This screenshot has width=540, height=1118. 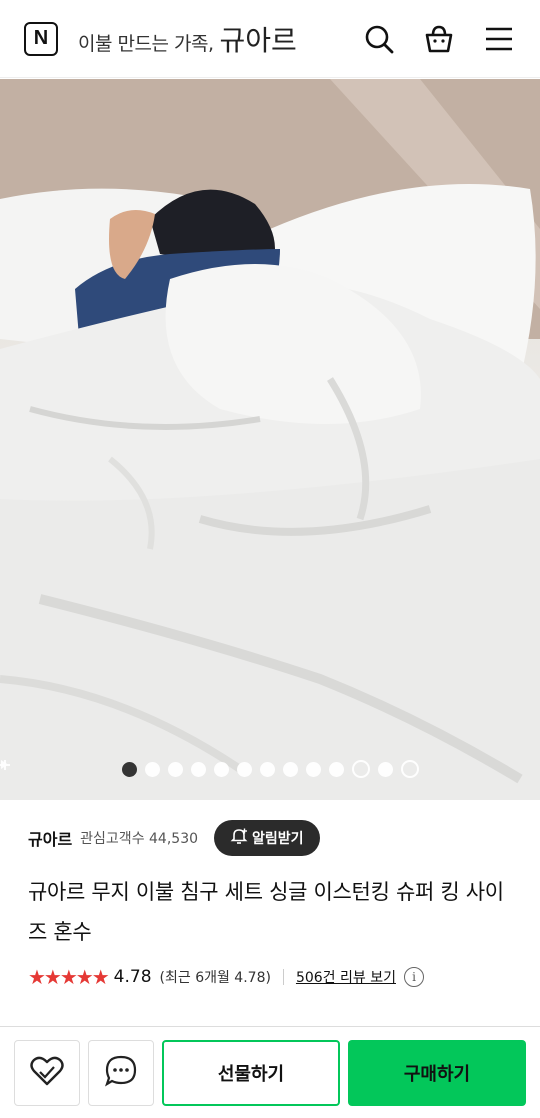 I want to click on follower-count: 관심고객수 44,530, so click(x=139, y=839).